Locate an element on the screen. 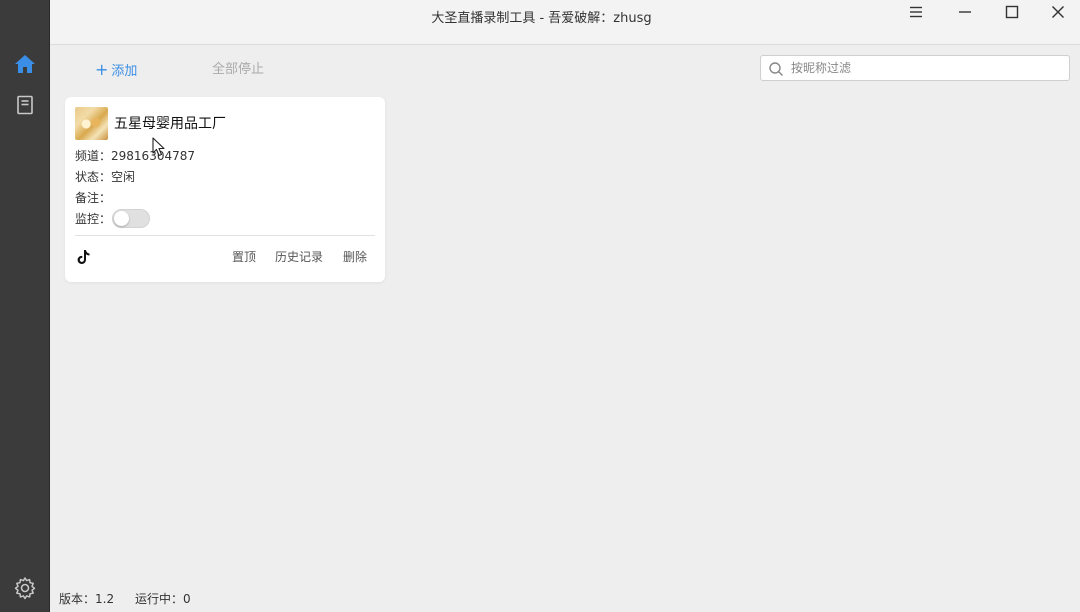  minimize-icon is located at coordinates (965, 12).